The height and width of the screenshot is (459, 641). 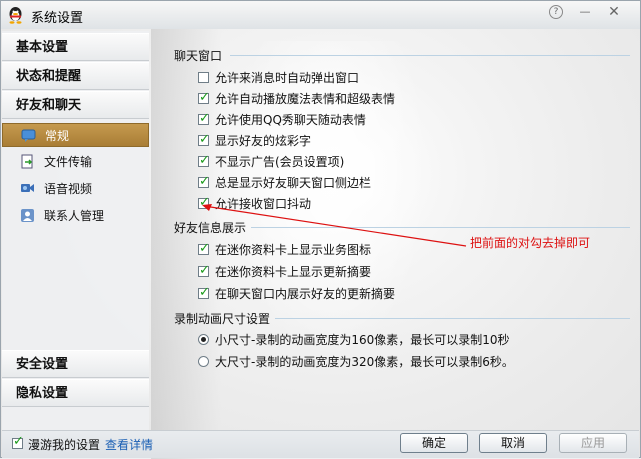 What do you see at coordinates (57, 136) in the screenshot?
I see `sidebar-item-label: 常规` at bounding box center [57, 136].